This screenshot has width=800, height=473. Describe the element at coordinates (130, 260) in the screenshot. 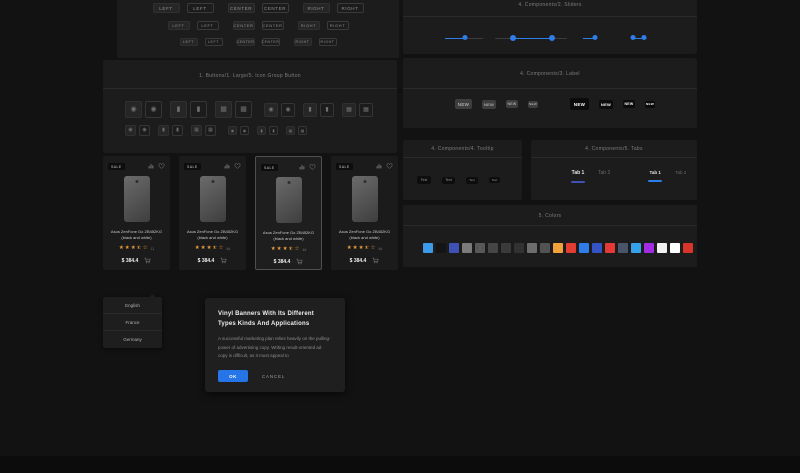

I see `product-price: $ 384.4` at that location.